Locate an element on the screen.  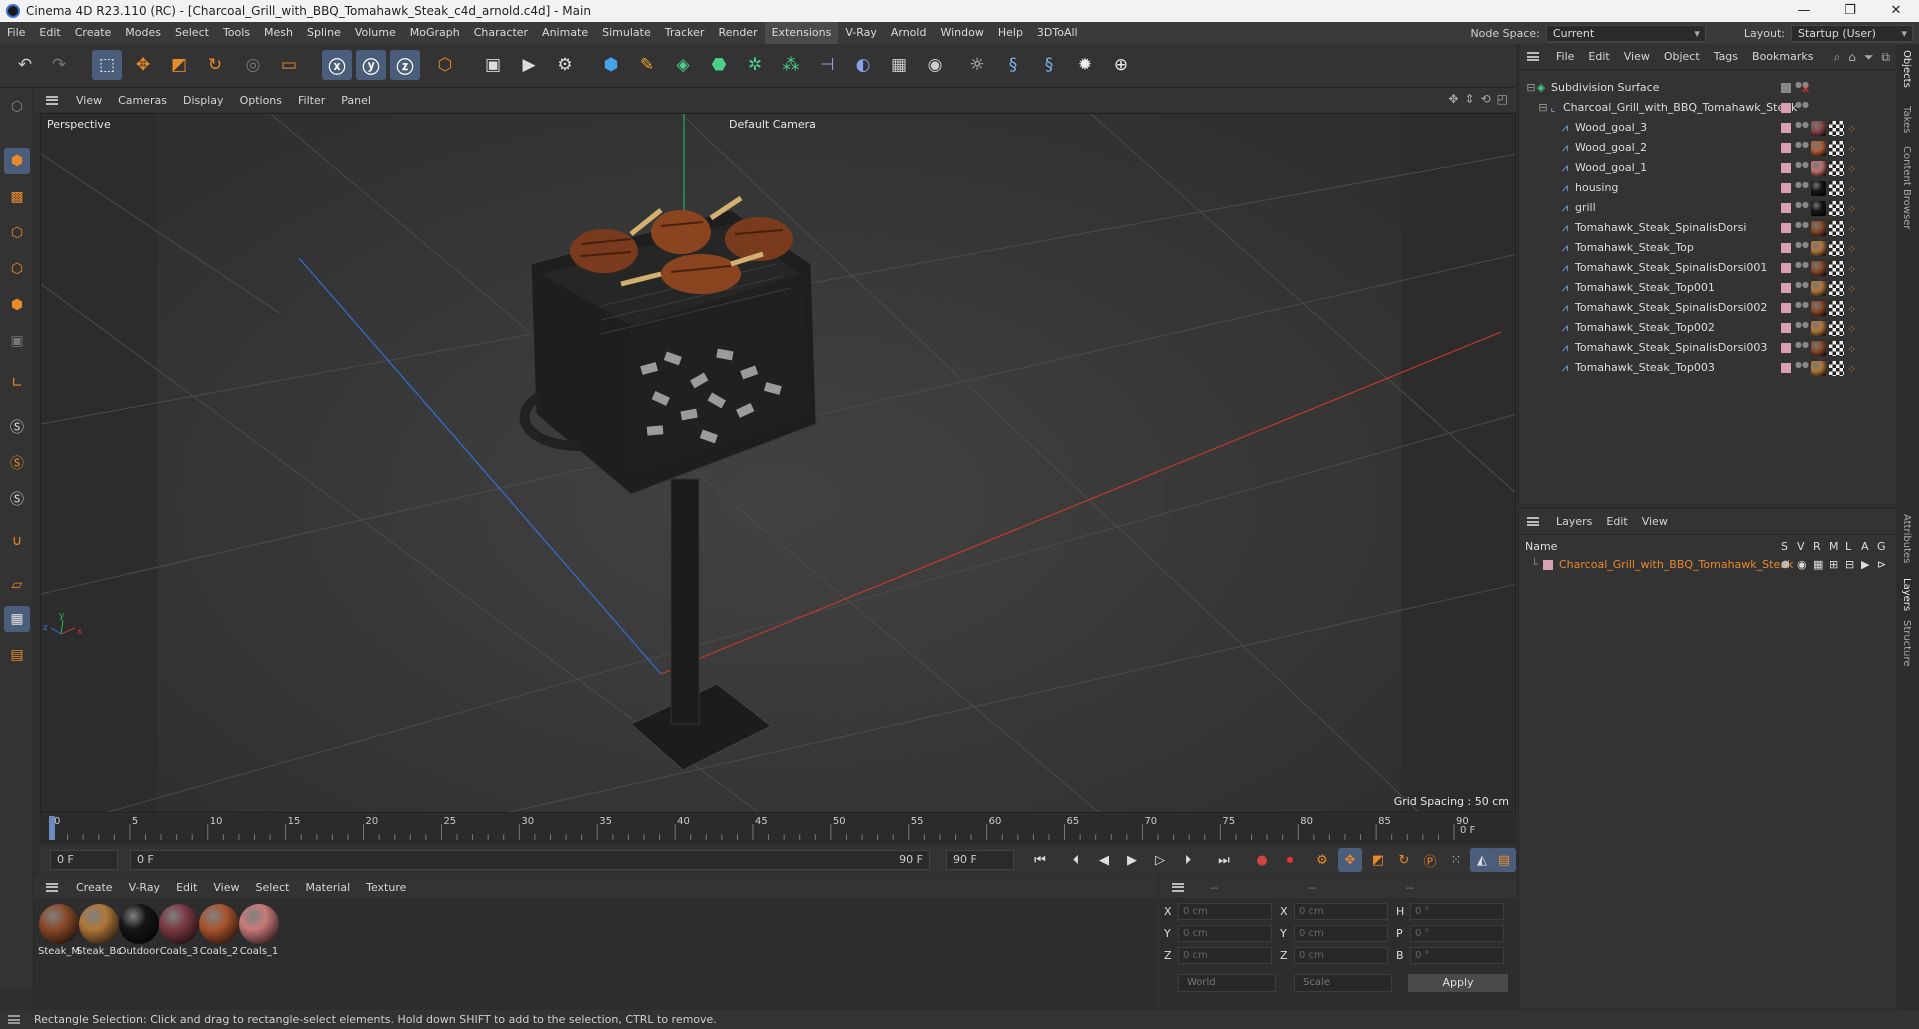
cube-icon: ⬢ is located at coordinates (611, 65).